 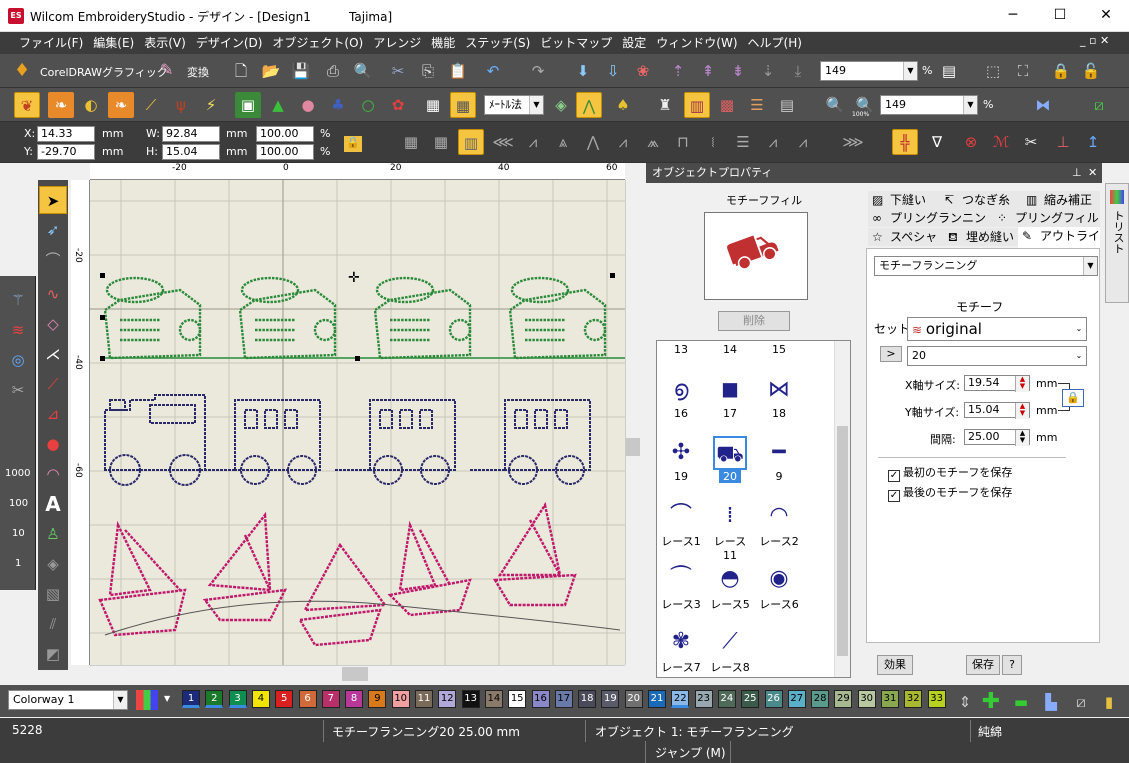 I want to click on color-swatch: 28, so click(x=820, y=699).